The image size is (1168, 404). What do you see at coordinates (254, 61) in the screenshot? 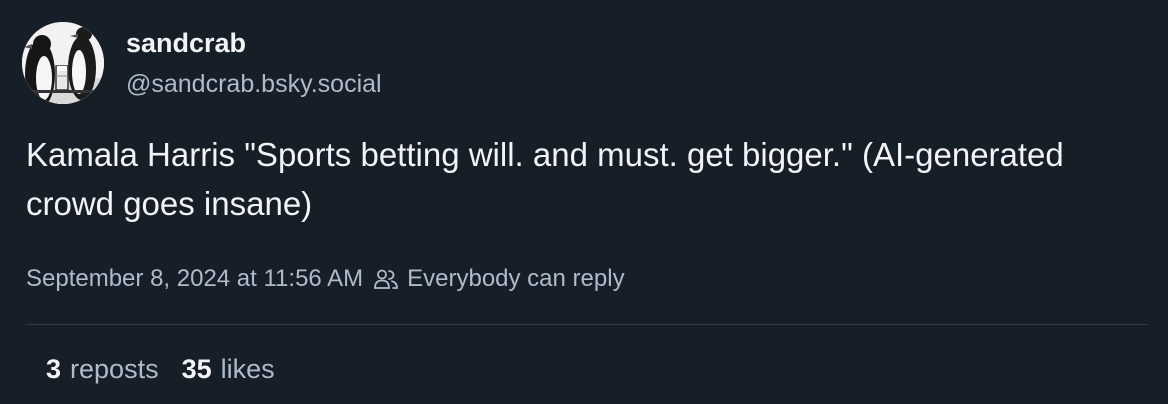
I see `author-info: sandcrab @sandcrab.bsky.social` at bounding box center [254, 61].